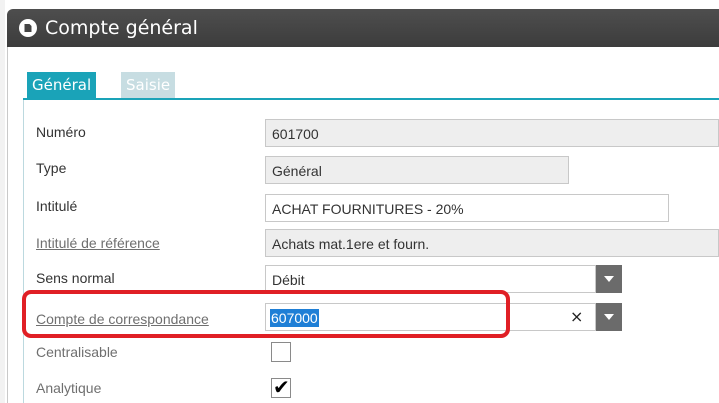 The height and width of the screenshot is (403, 719). What do you see at coordinates (281, 352) in the screenshot?
I see `centralisable-checkbox` at bounding box center [281, 352].